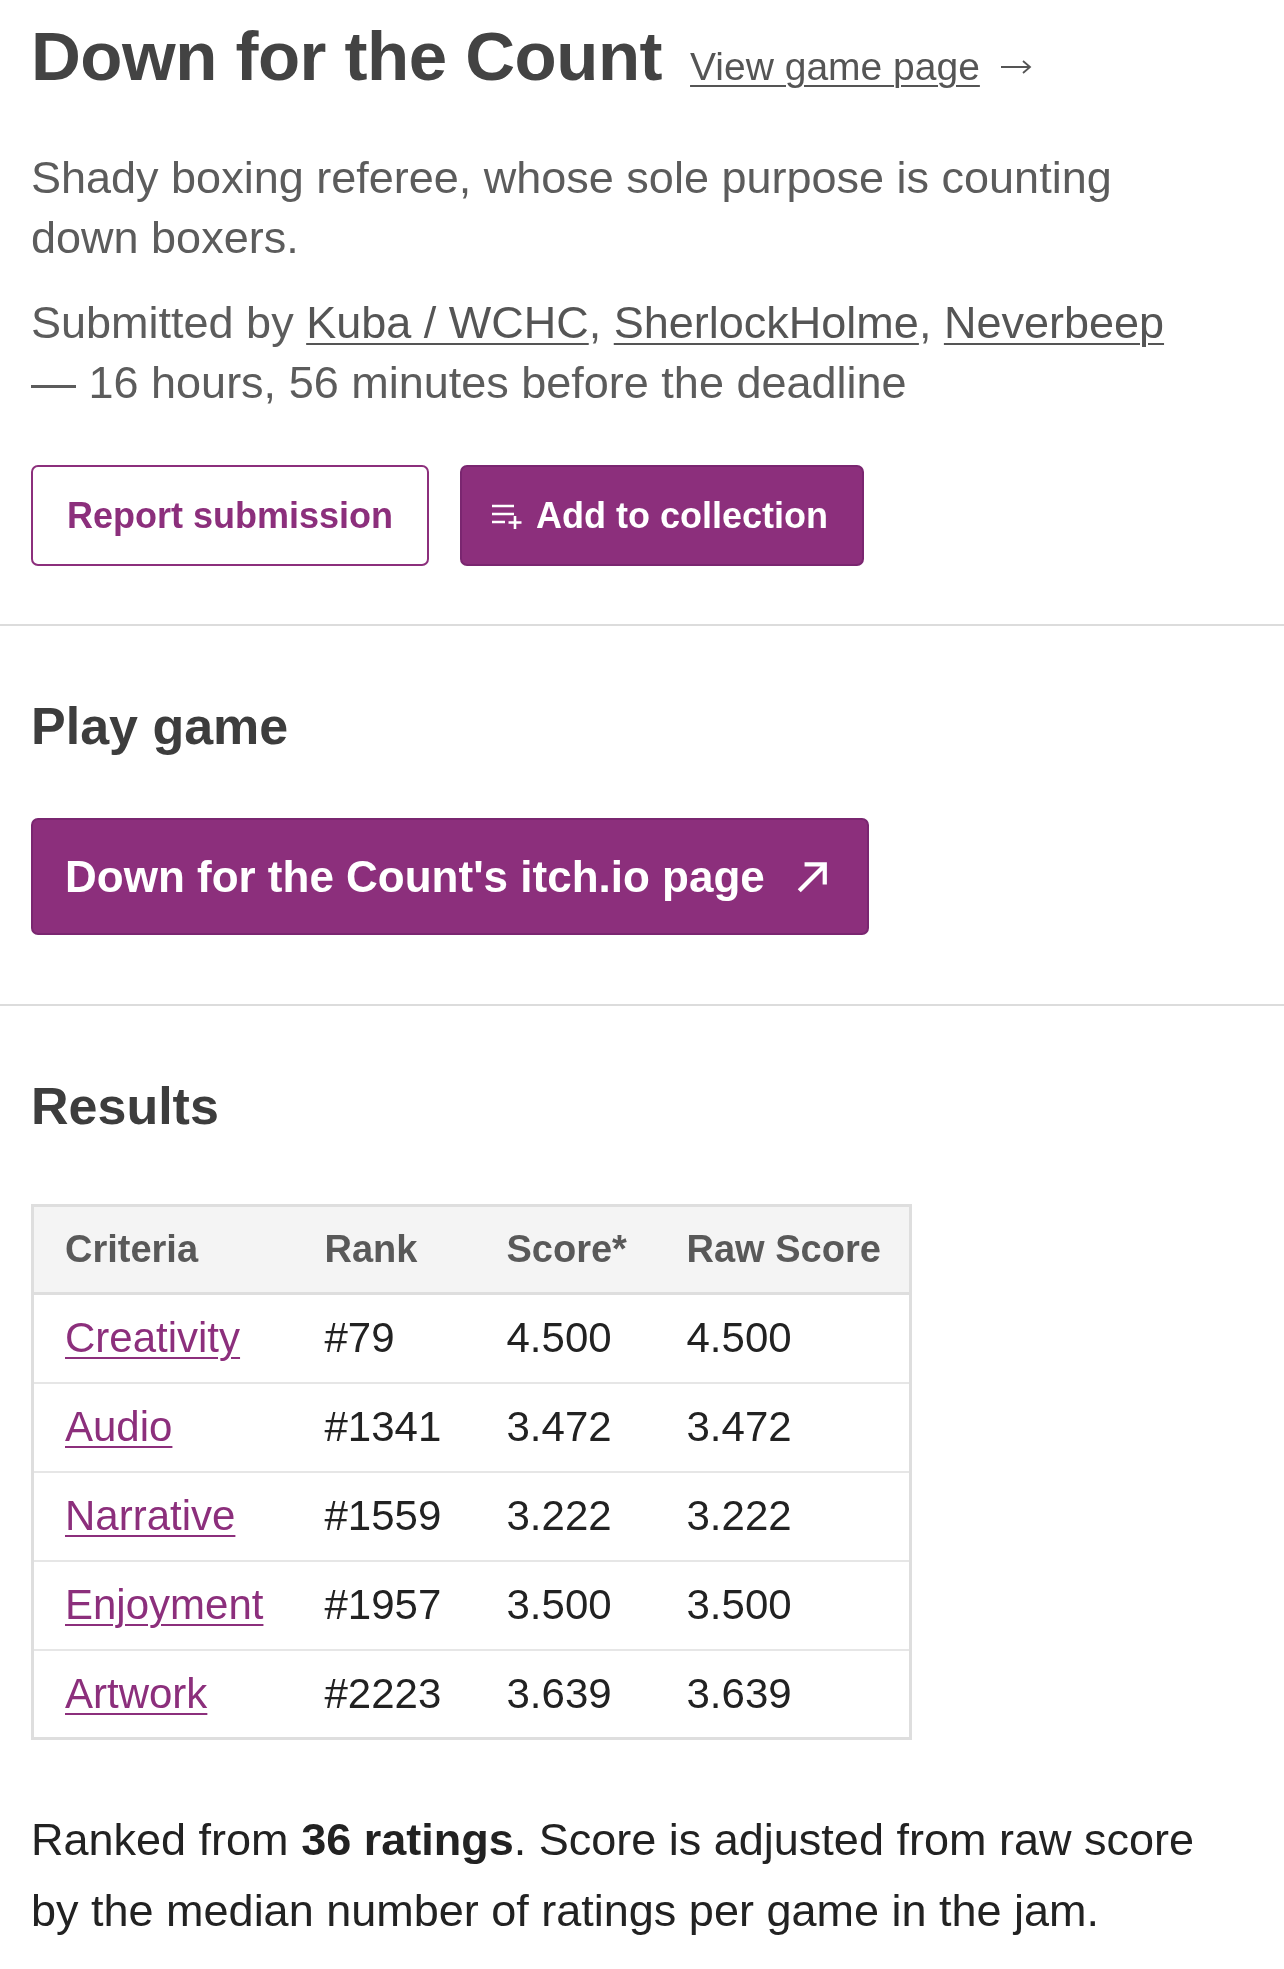 The height and width of the screenshot is (1969, 1284). Describe the element at coordinates (783, 1694) in the screenshot. I see `raw-score-cell: 3.639` at that location.